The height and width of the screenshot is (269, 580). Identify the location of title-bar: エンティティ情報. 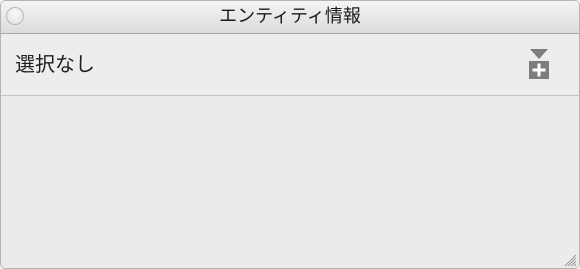
(290, 17).